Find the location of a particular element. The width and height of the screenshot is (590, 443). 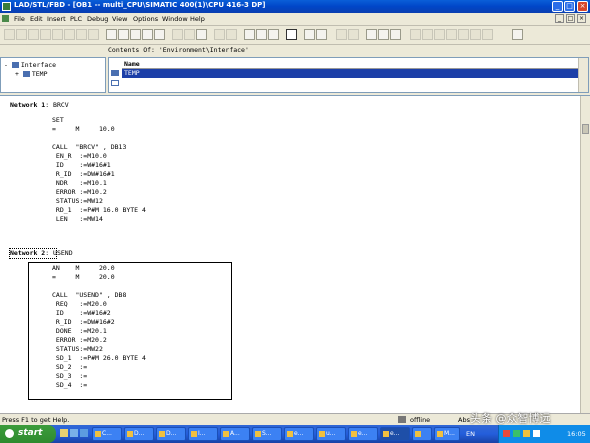

menu-help: Help is located at coordinates (197, 19).